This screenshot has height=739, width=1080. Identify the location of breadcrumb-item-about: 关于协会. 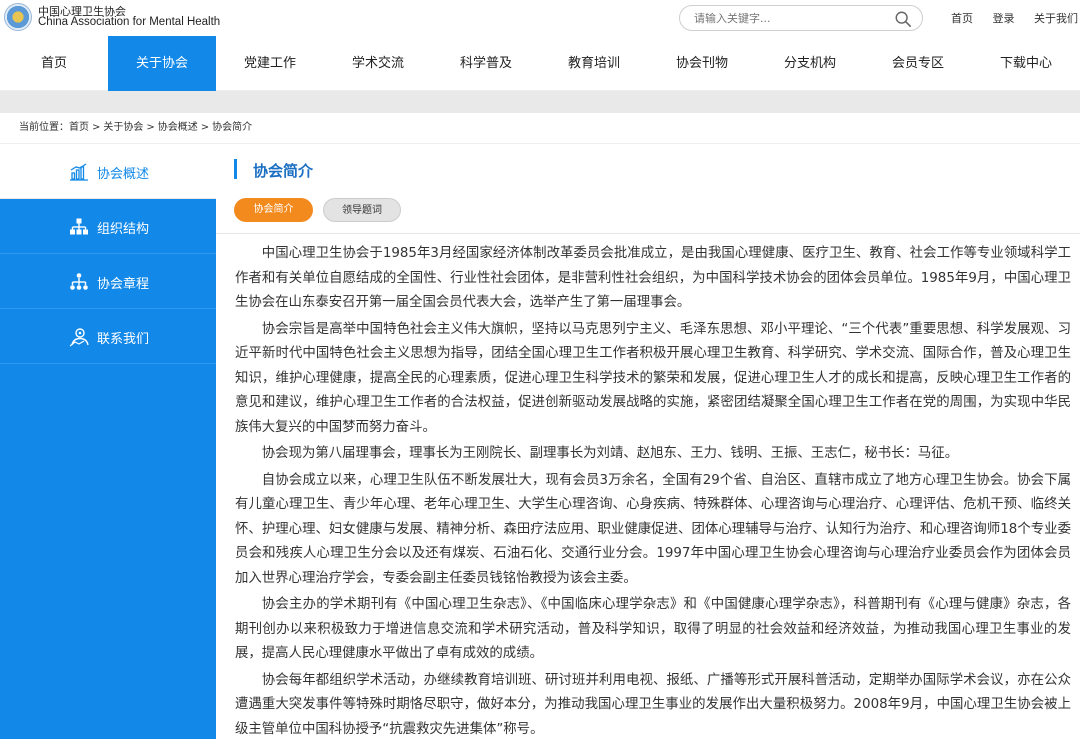
(123, 127).